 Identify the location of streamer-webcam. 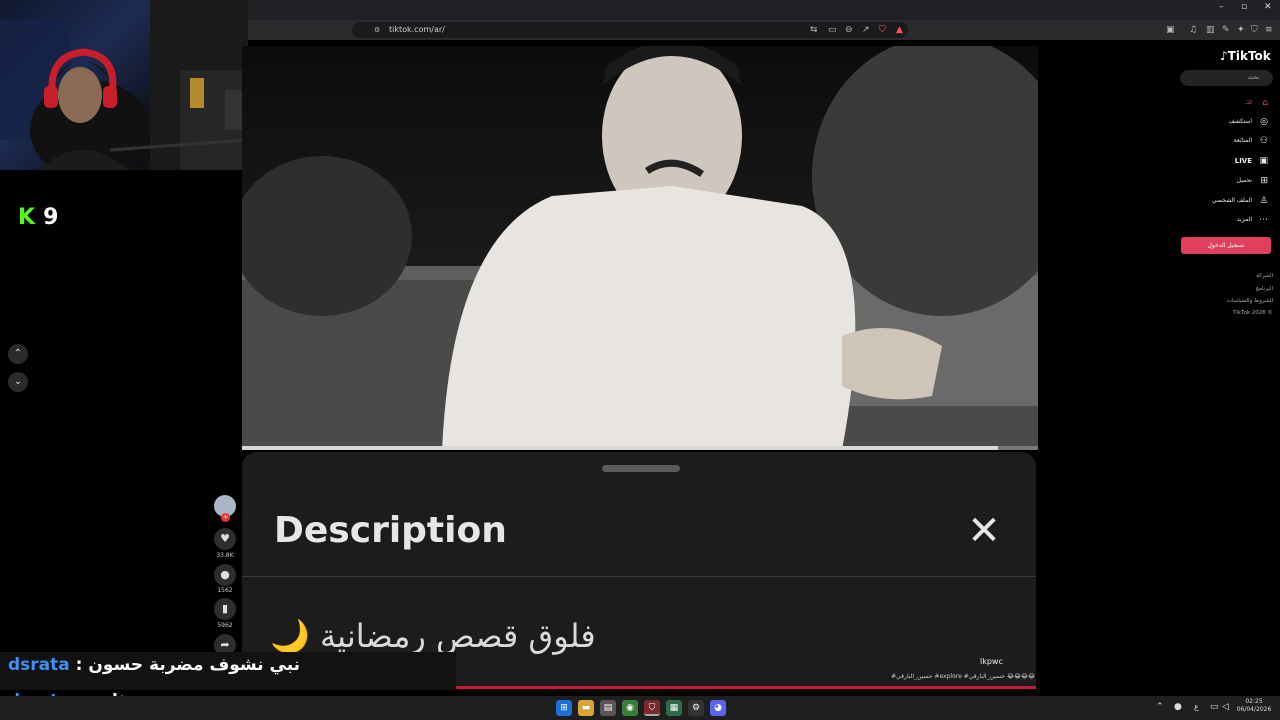
(124, 85).